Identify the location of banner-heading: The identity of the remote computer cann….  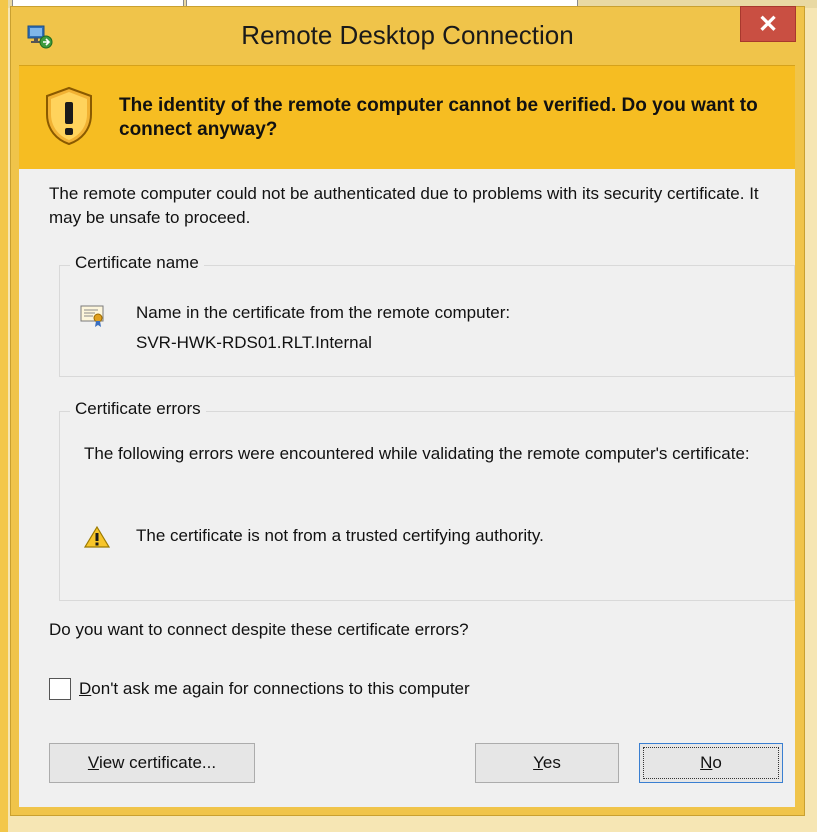
(438, 117).